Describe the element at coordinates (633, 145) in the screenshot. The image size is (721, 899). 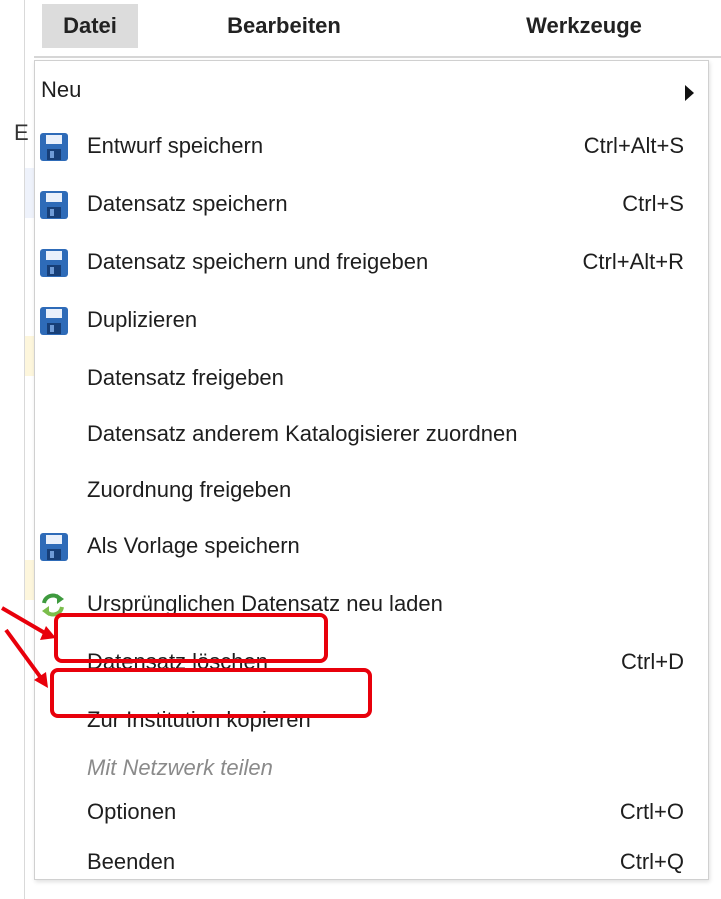
I see `shortcut-text: Ctrl+Alt+S` at that location.